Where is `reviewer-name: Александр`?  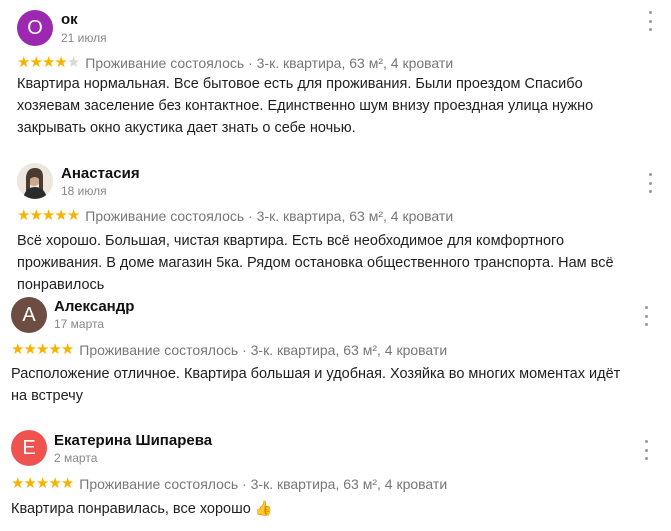
reviewer-name: Александр is located at coordinates (94, 306).